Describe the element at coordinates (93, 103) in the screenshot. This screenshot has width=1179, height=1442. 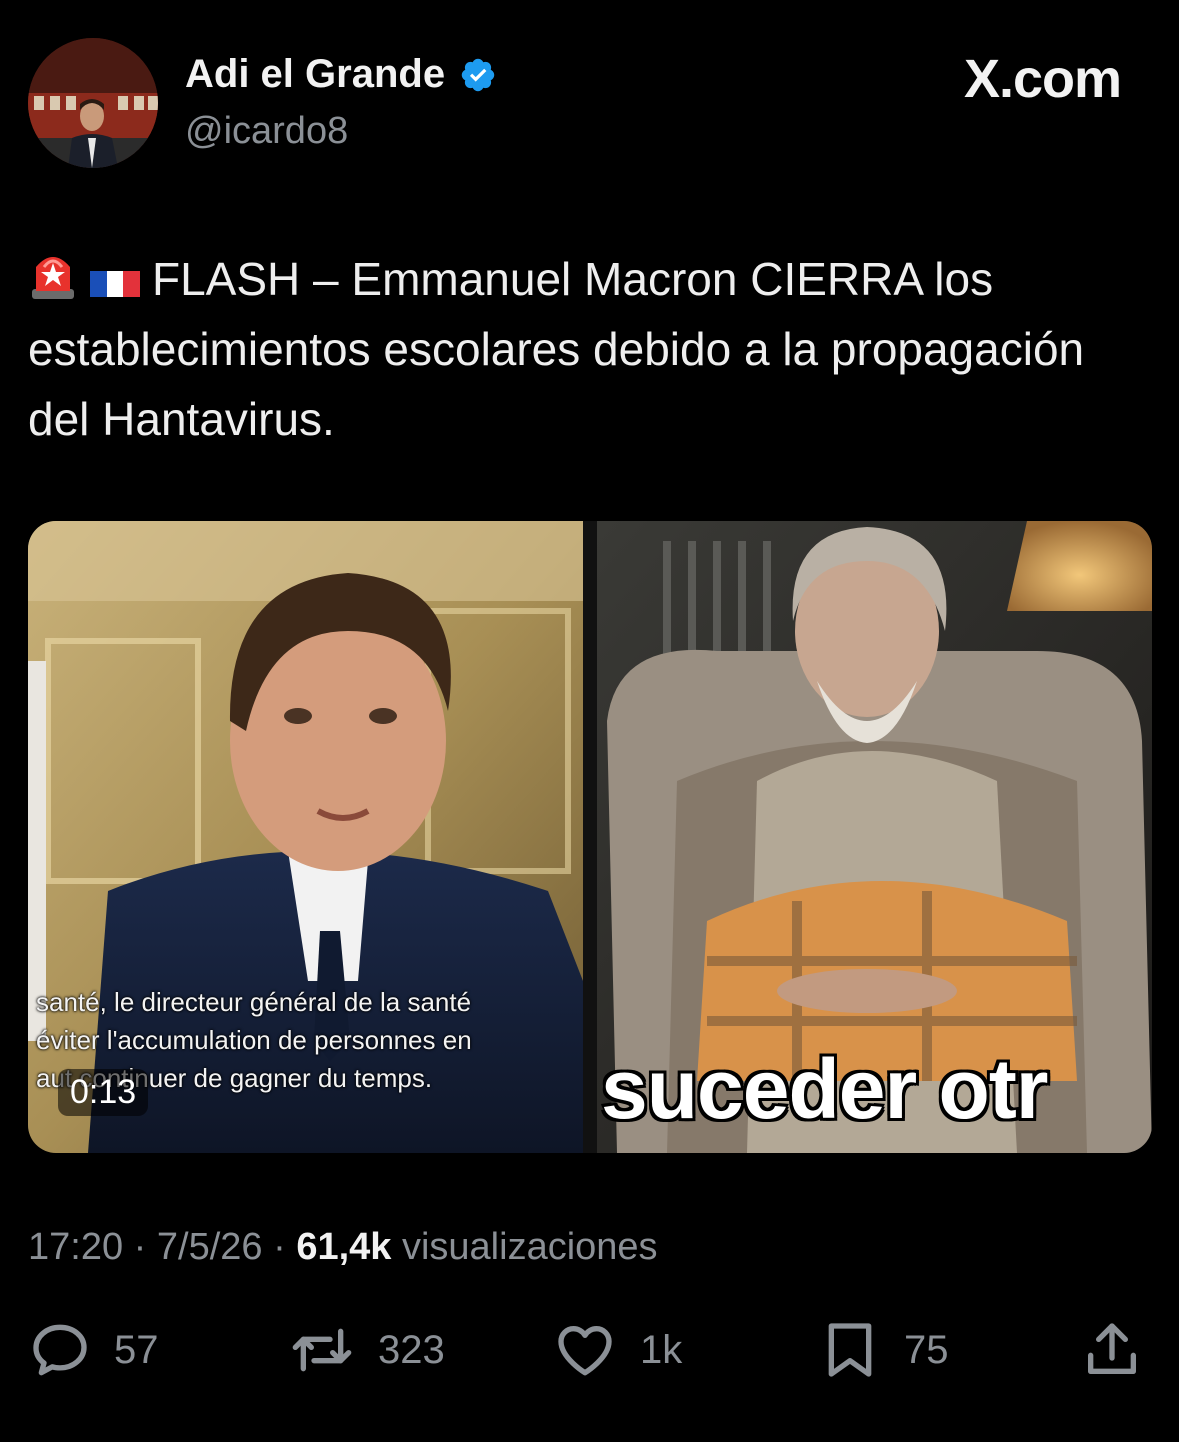
I see `avatar` at that location.